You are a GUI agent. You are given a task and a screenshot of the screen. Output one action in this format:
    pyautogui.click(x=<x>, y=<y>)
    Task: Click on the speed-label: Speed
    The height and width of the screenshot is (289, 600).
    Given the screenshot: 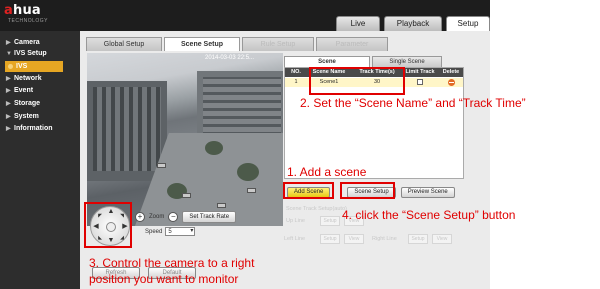 What is the action you would take?
    pyautogui.click(x=154, y=231)
    